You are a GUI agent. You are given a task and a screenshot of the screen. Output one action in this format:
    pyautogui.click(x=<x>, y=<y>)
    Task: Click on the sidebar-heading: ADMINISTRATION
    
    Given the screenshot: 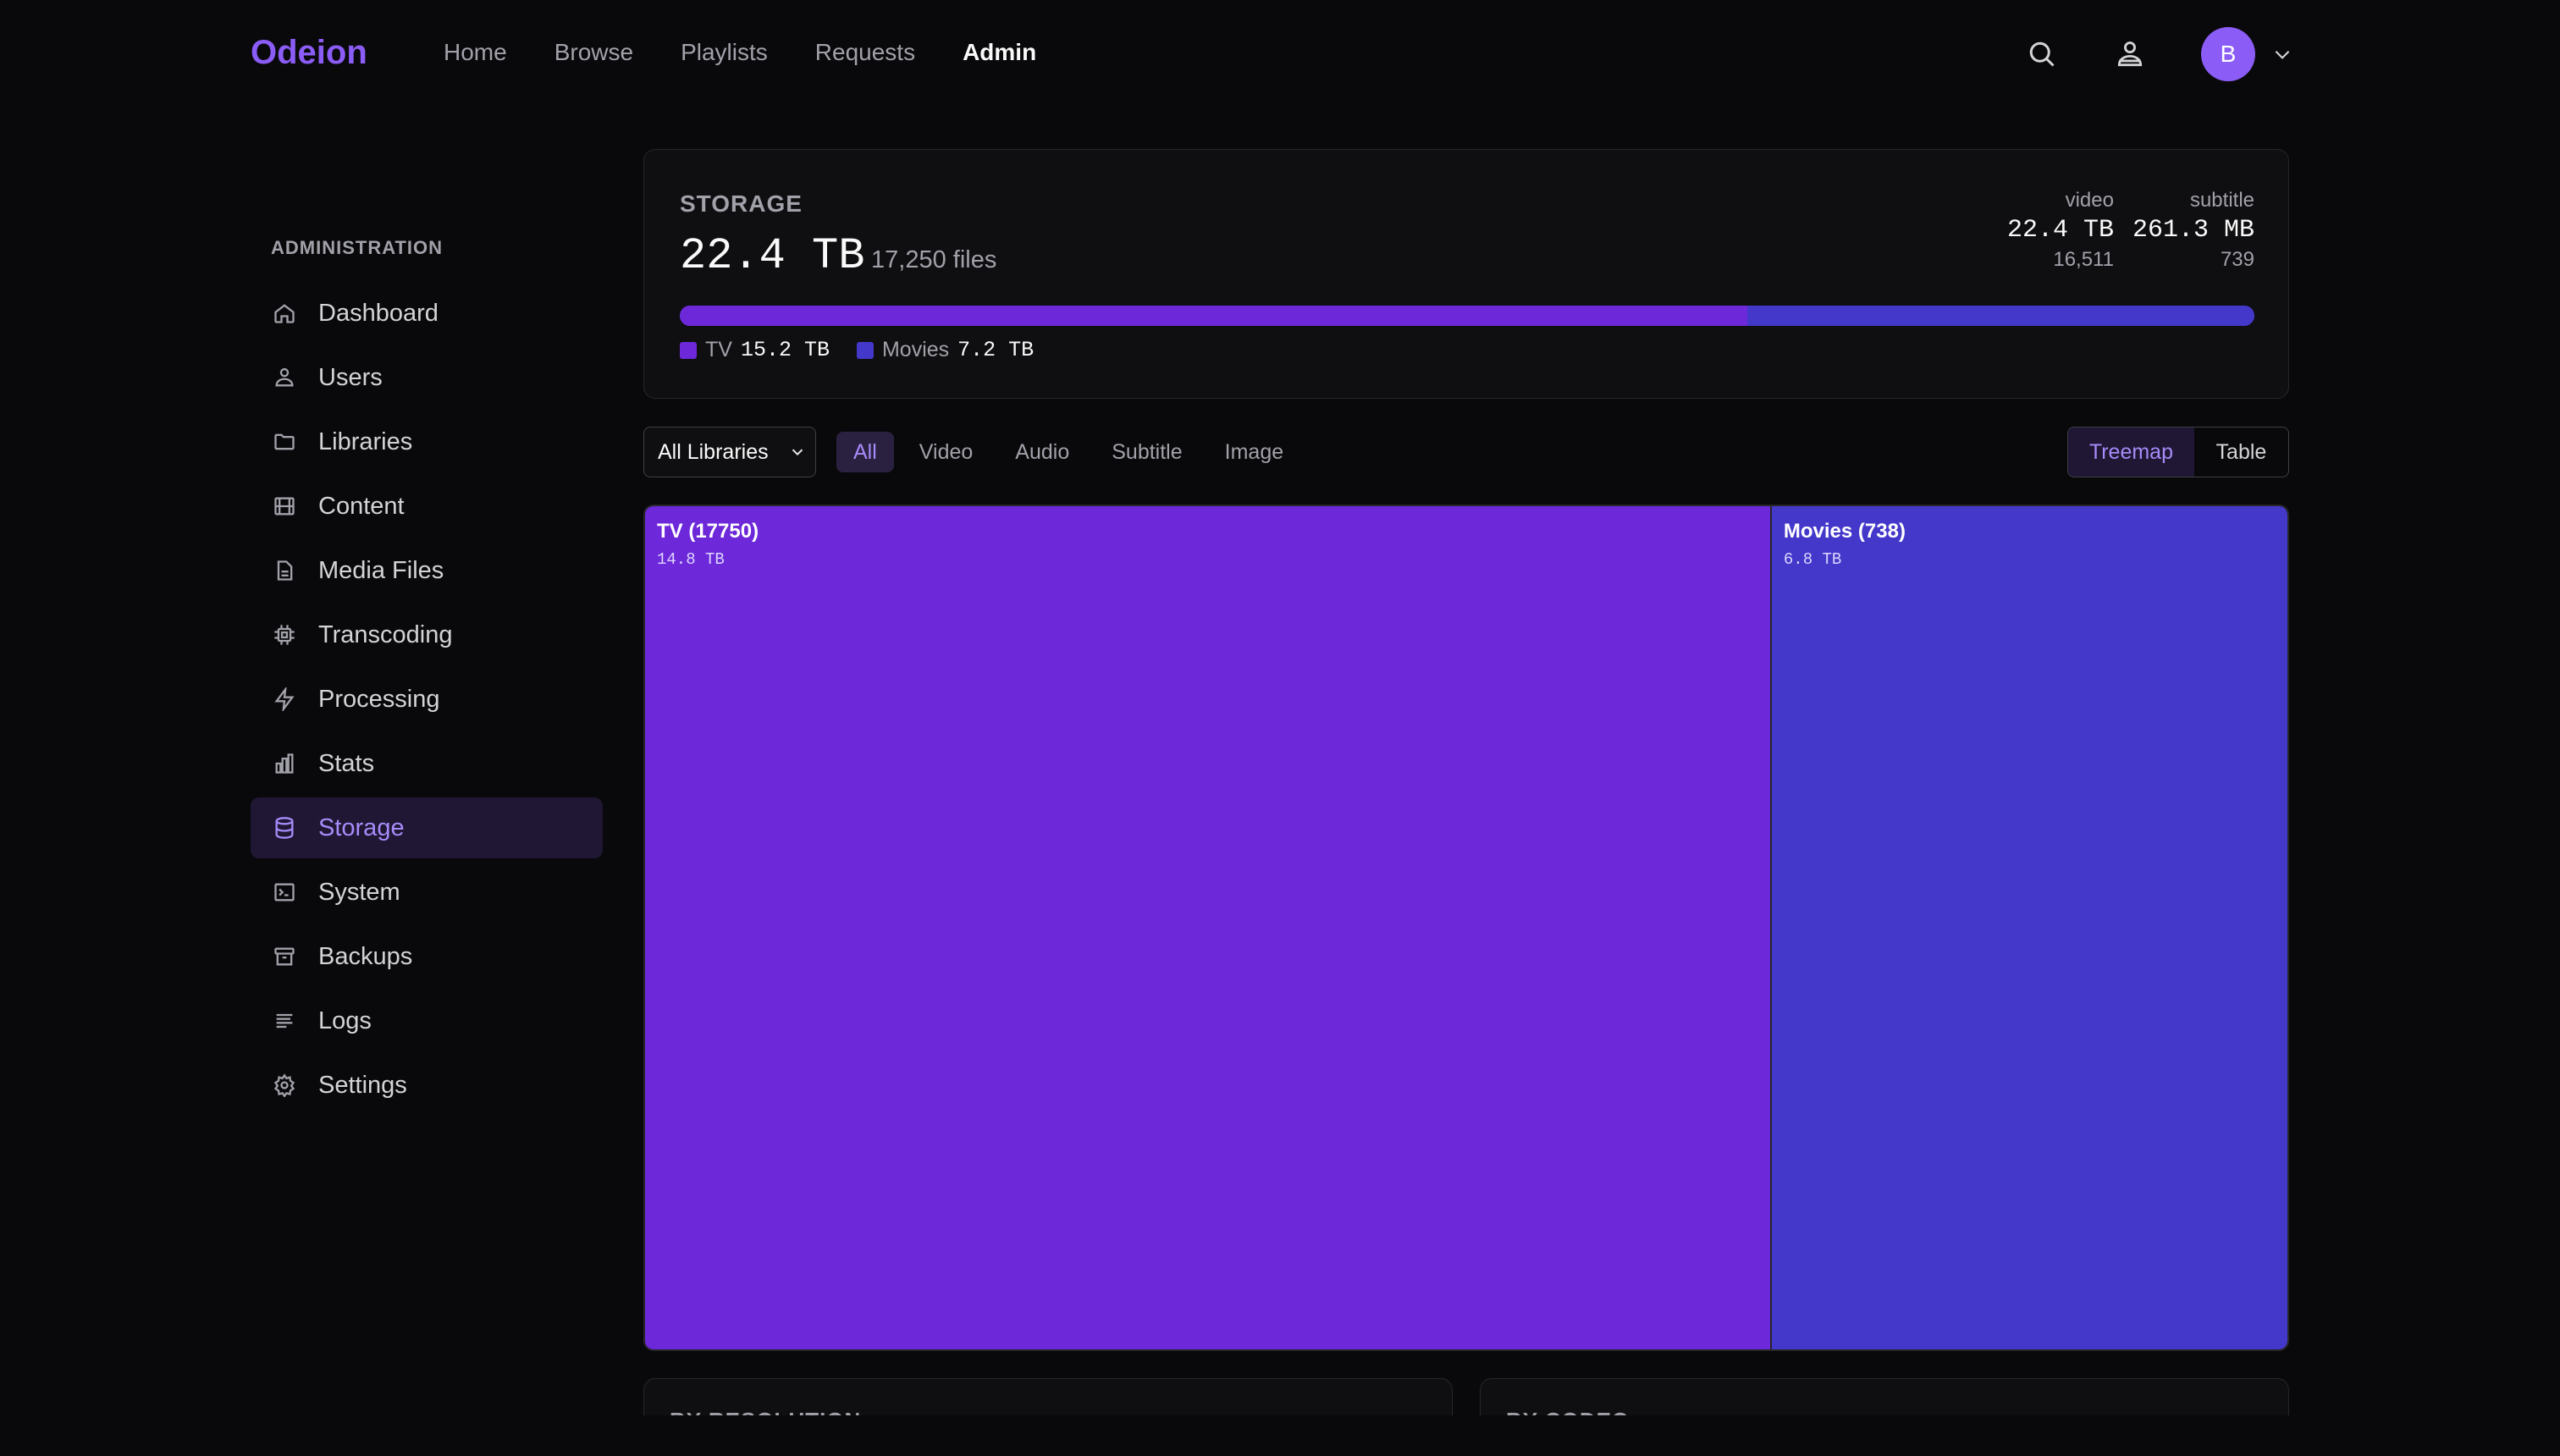 What is the action you would take?
    pyautogui.click(x=357, y=247)
    